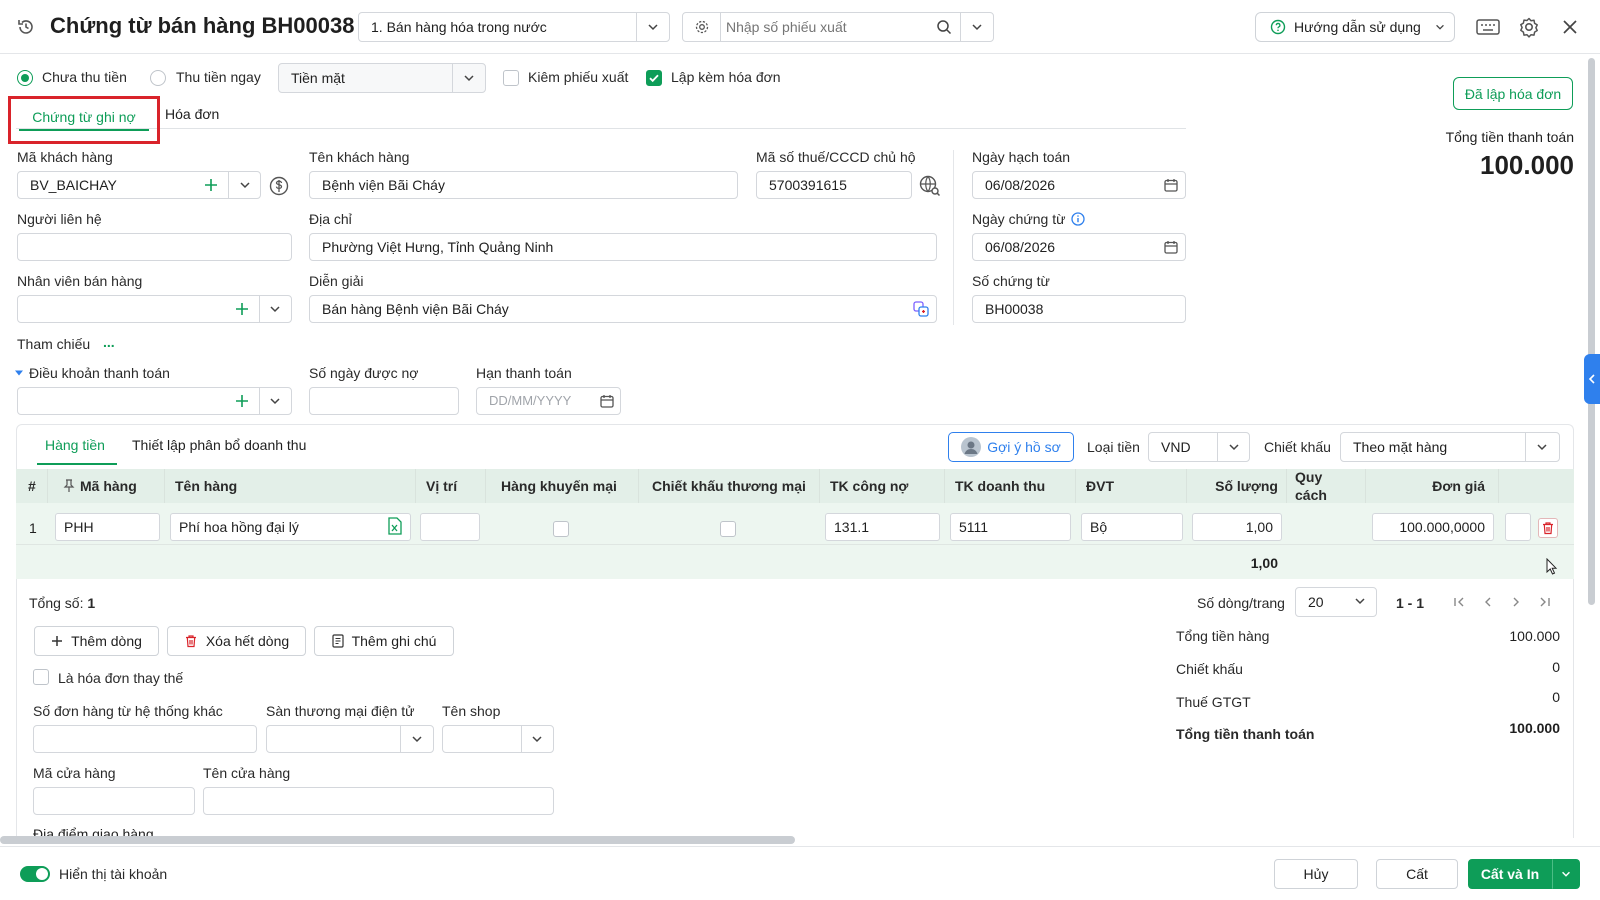  I want to click on info-icon, so click(1078, 219).